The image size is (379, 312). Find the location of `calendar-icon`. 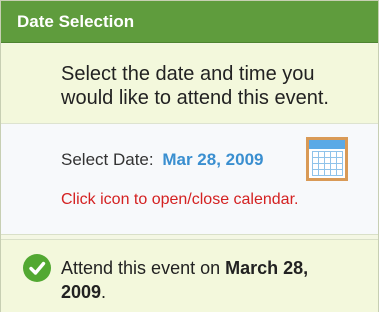

calendar-icon is located at coordinates (327, 159).